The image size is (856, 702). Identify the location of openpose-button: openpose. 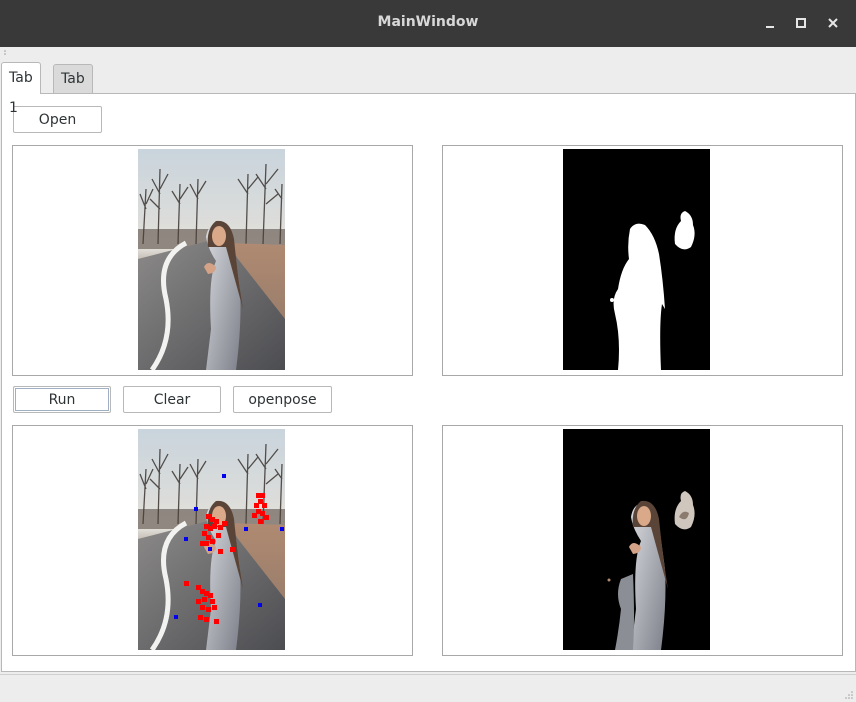
(282, 399).